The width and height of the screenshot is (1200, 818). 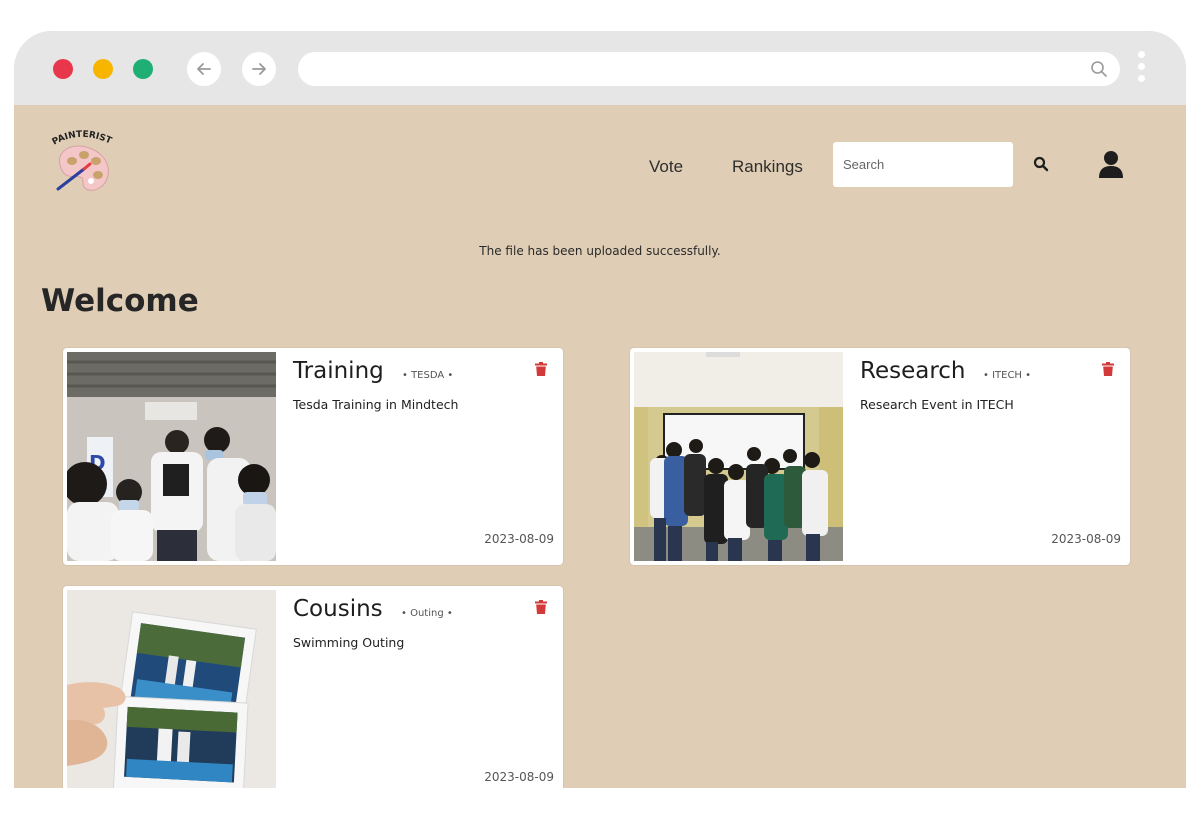 I want to click on arrow-left-icon, so click(x=204, y=69).